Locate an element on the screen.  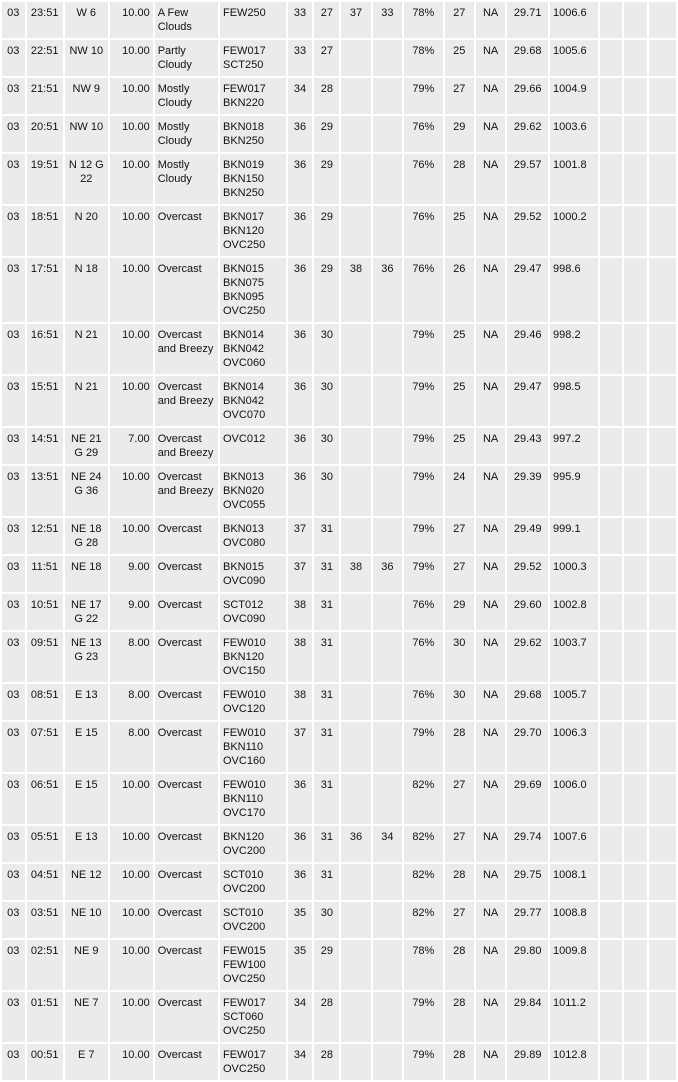
sky-layer: FEW017 is located at coordinates (244, 1055).